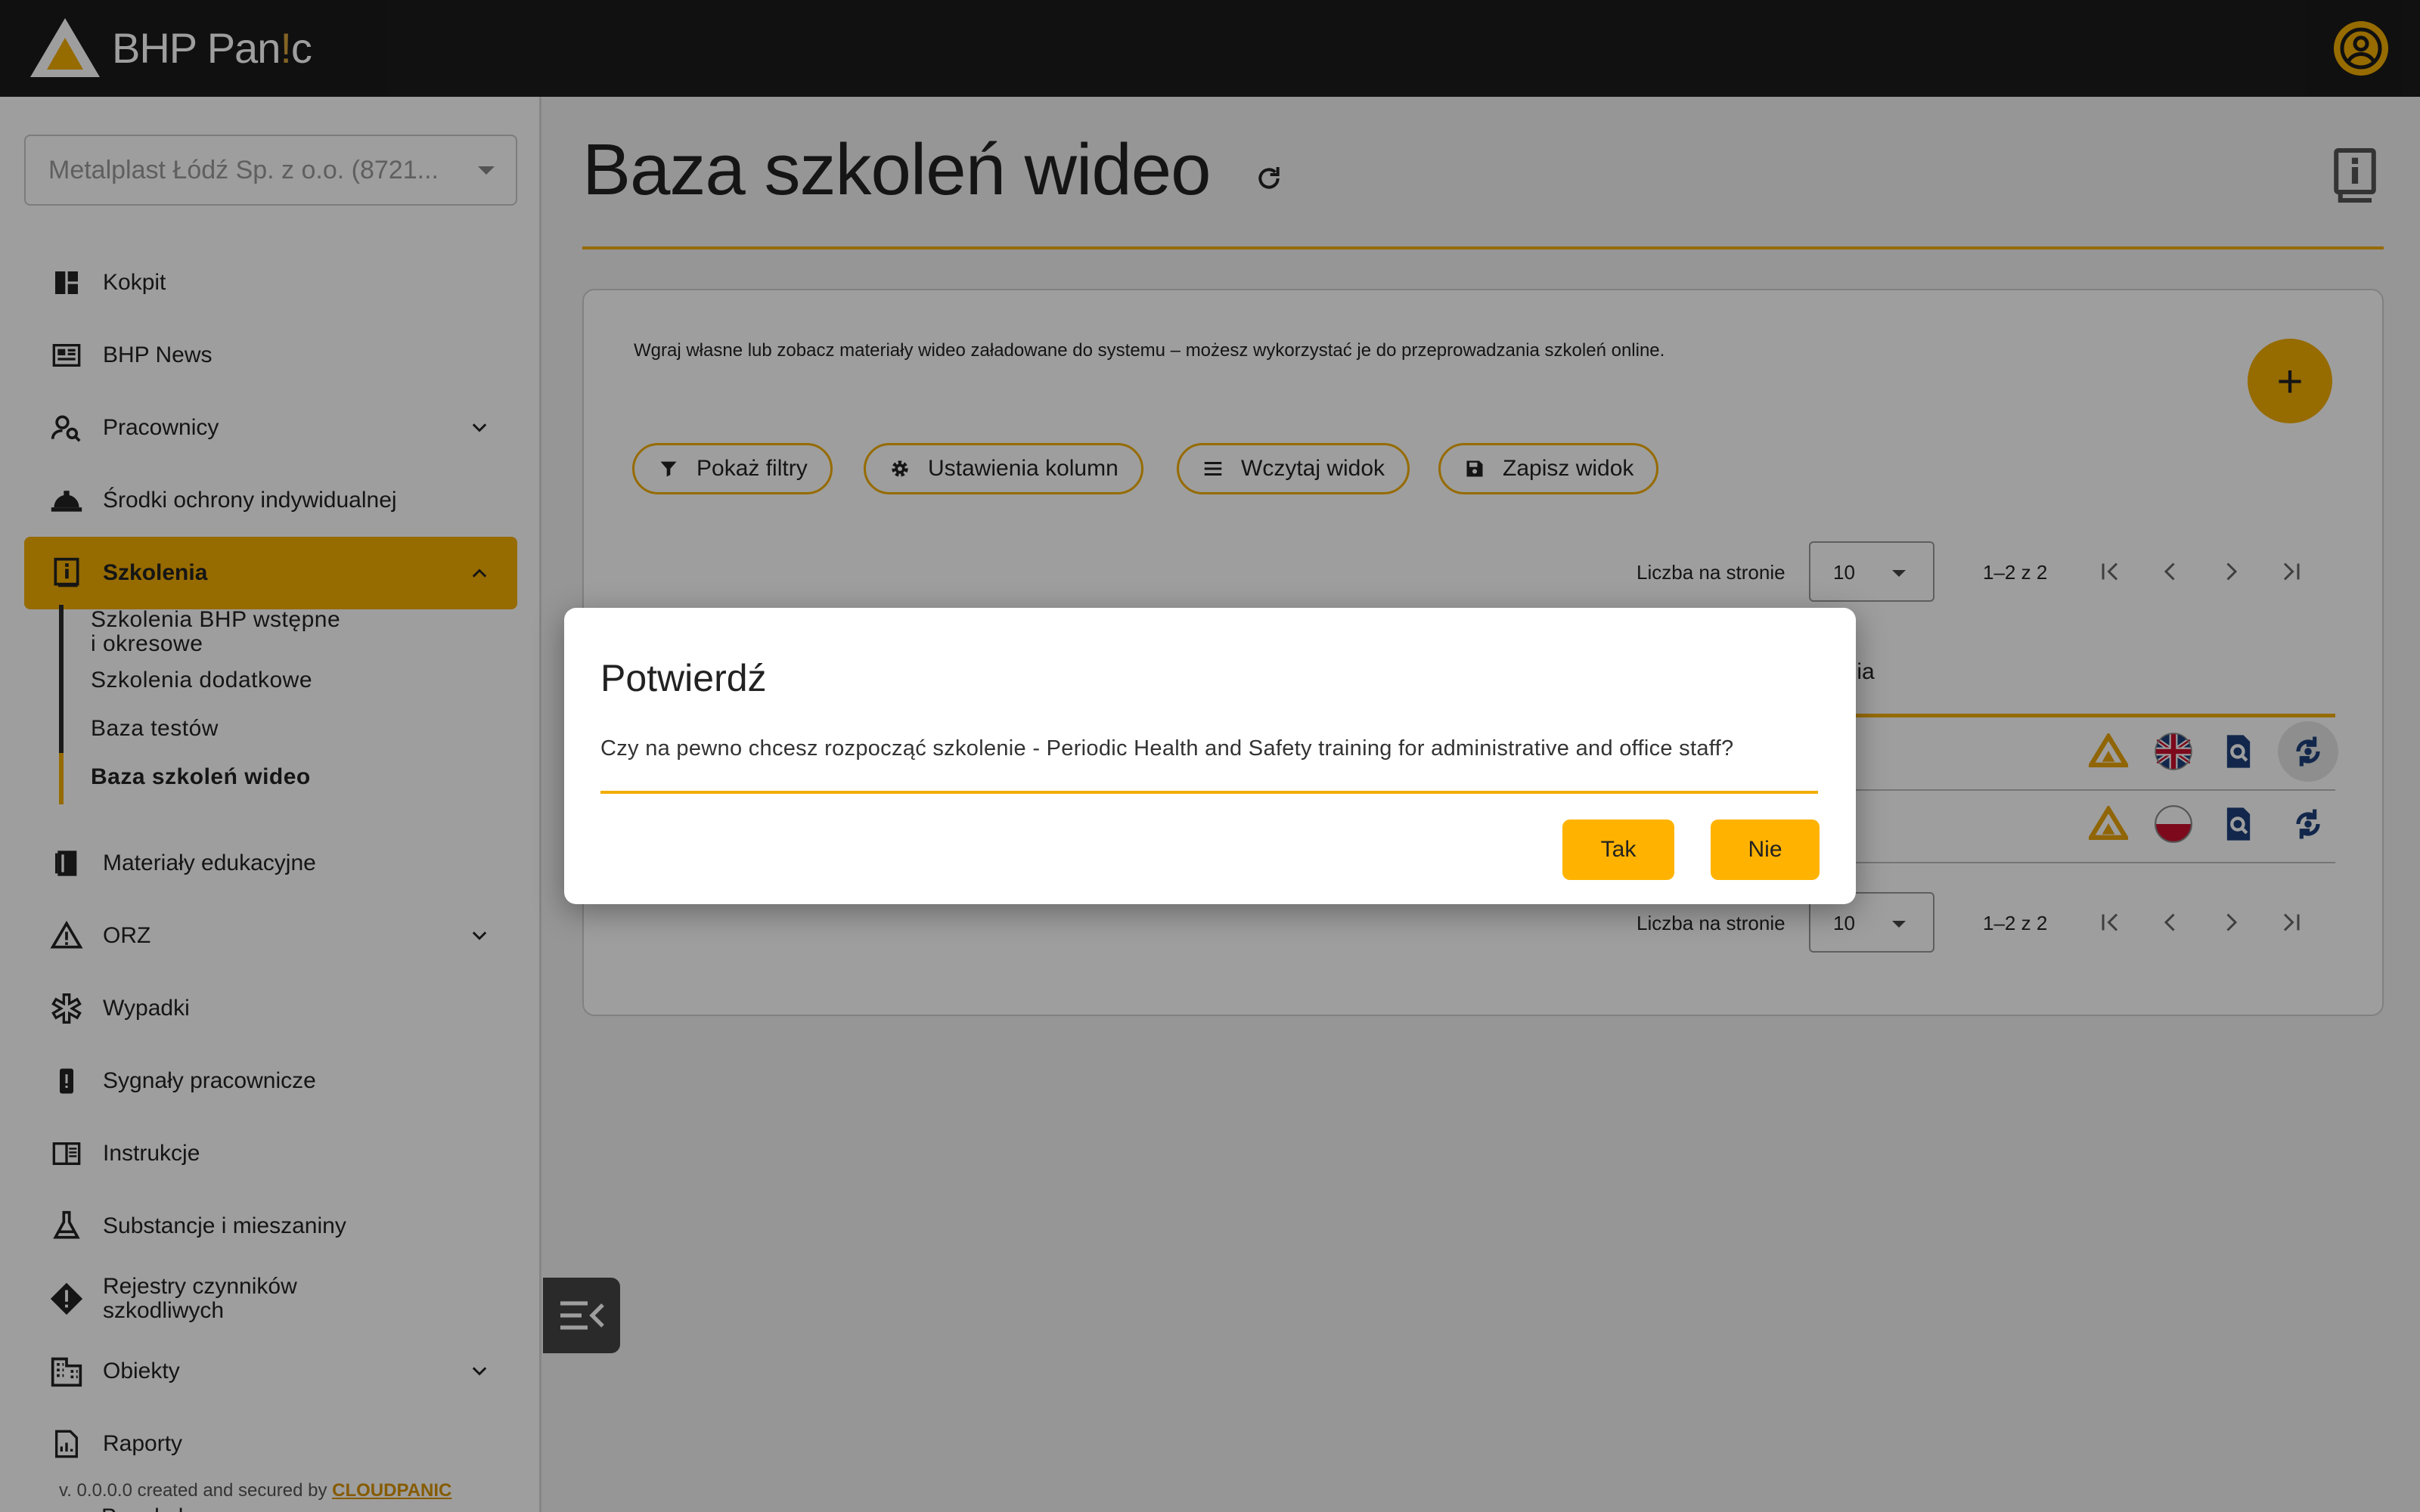 This screenshot has height=1512, width=2420. I want to click on dialog-divider, so click(1209, 792).